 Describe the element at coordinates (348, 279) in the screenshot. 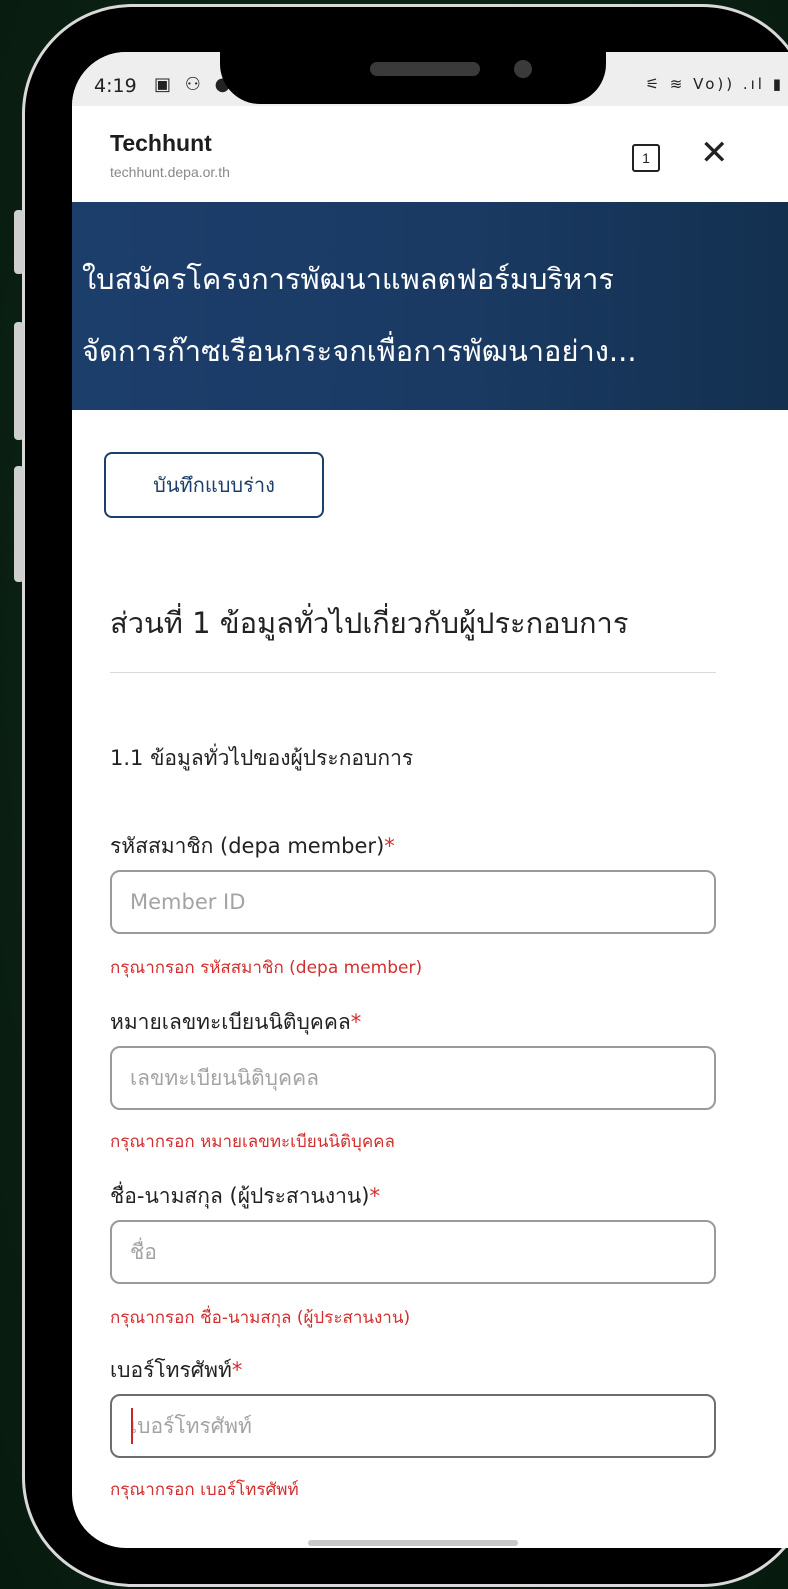

I see `form-title-line-1: ใบสมัครโครงการพัฒนาแพลตฟอร์มบริหาร` at that location.